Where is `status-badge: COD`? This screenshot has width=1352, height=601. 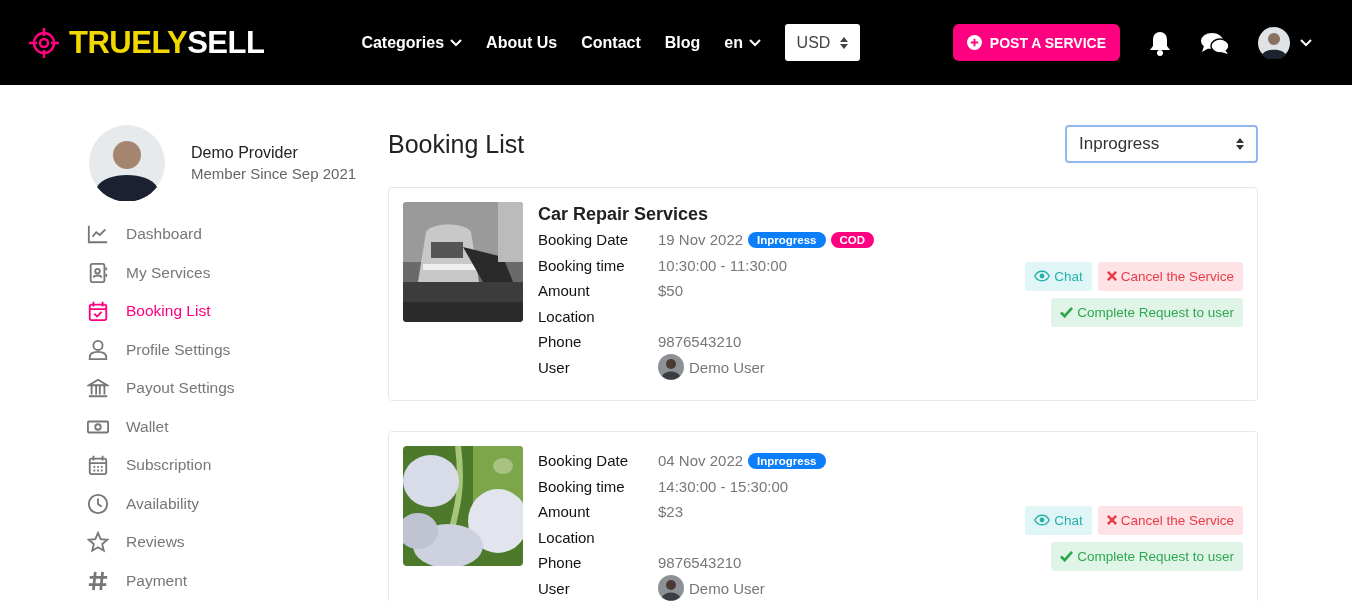
status-badge: COD is located at coordinates (852, 239).